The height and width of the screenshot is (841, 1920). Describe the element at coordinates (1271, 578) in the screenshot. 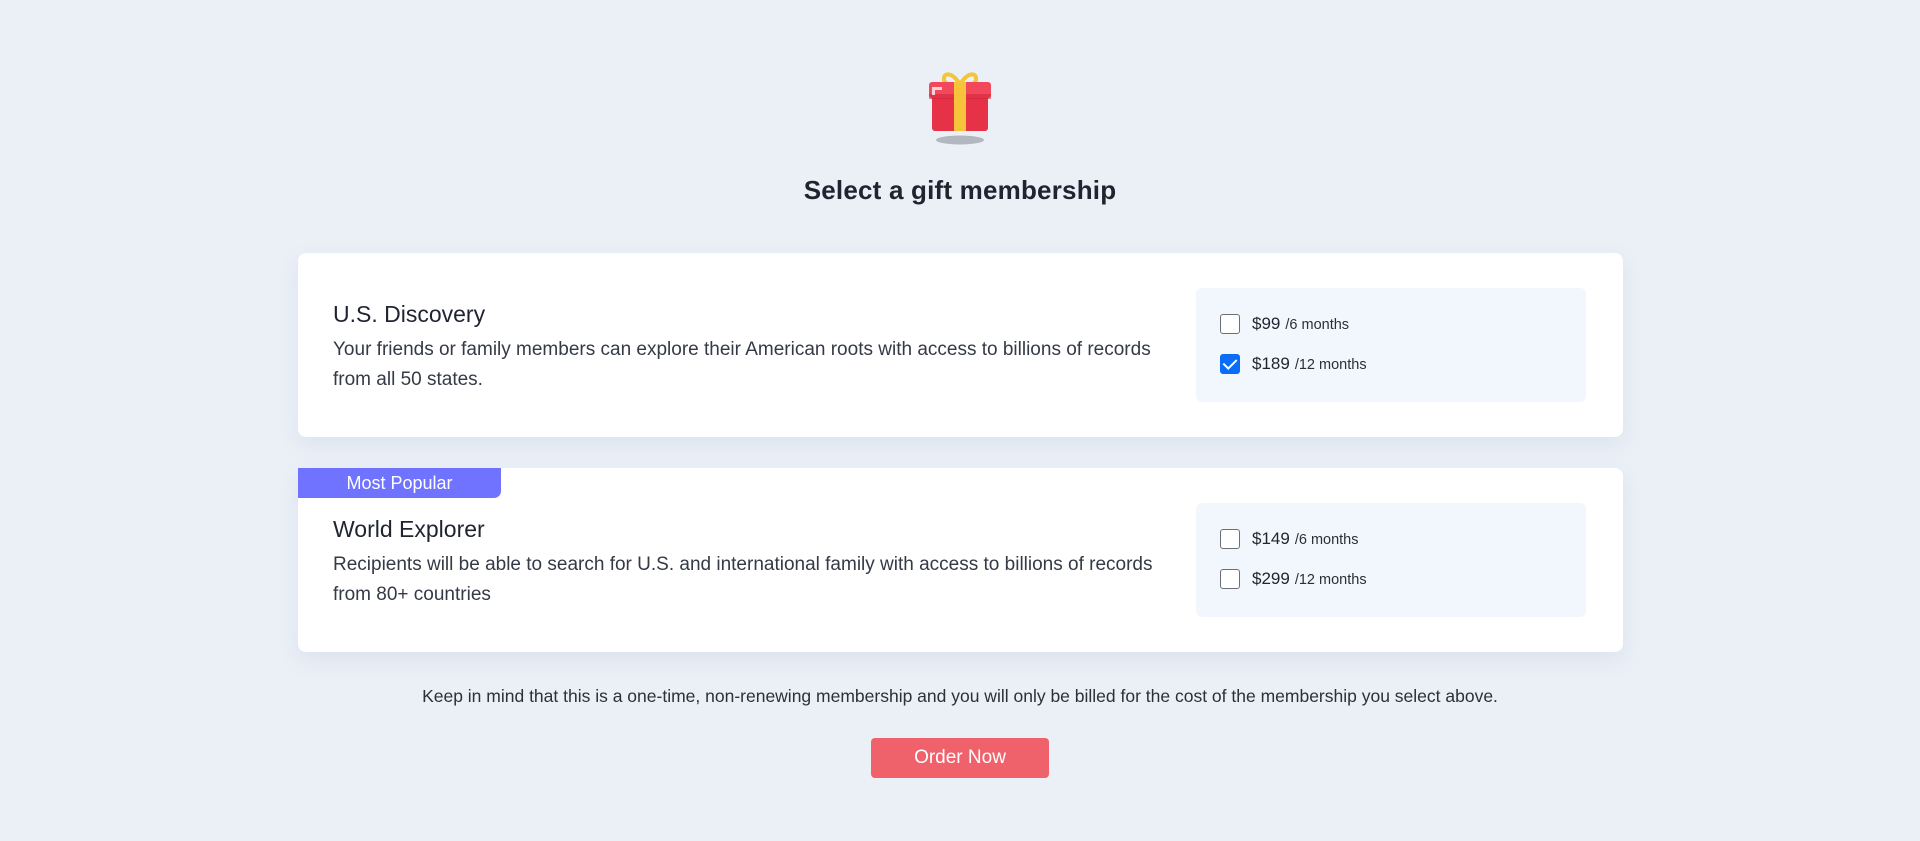

I see `option-price: $299` at that location.